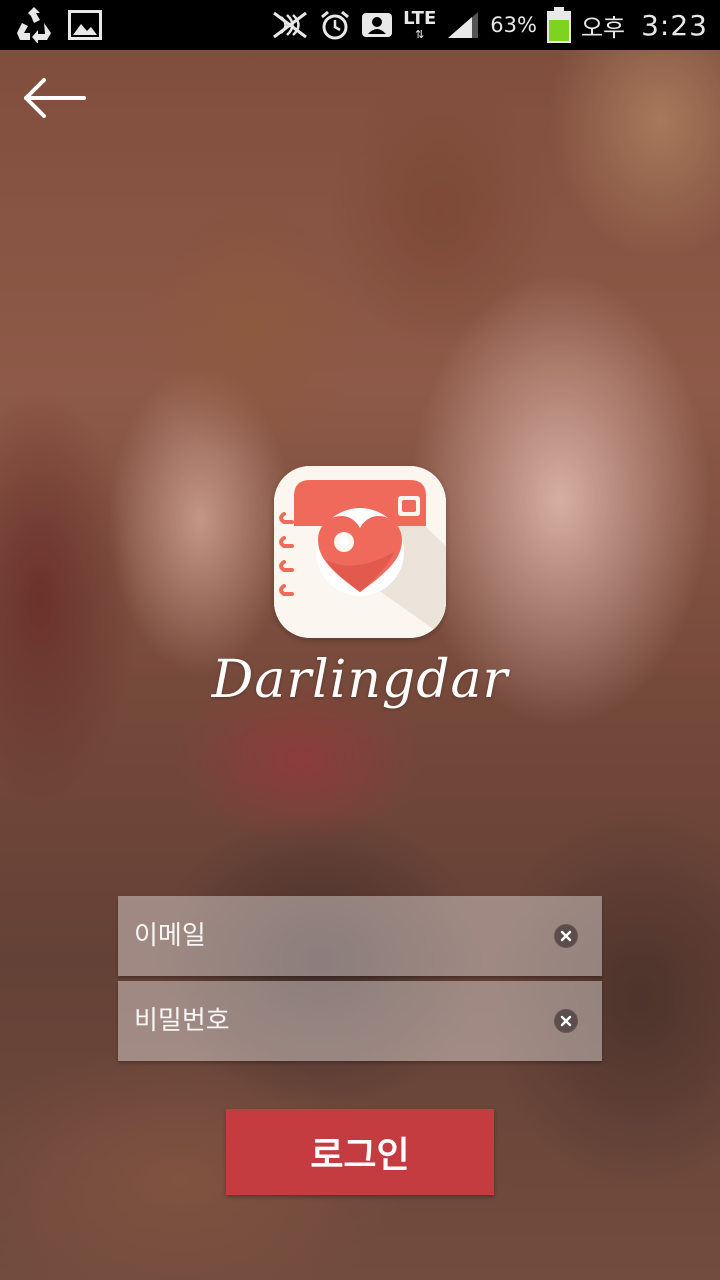  I want to click on battery-percent: 63%, so click(513, 25).